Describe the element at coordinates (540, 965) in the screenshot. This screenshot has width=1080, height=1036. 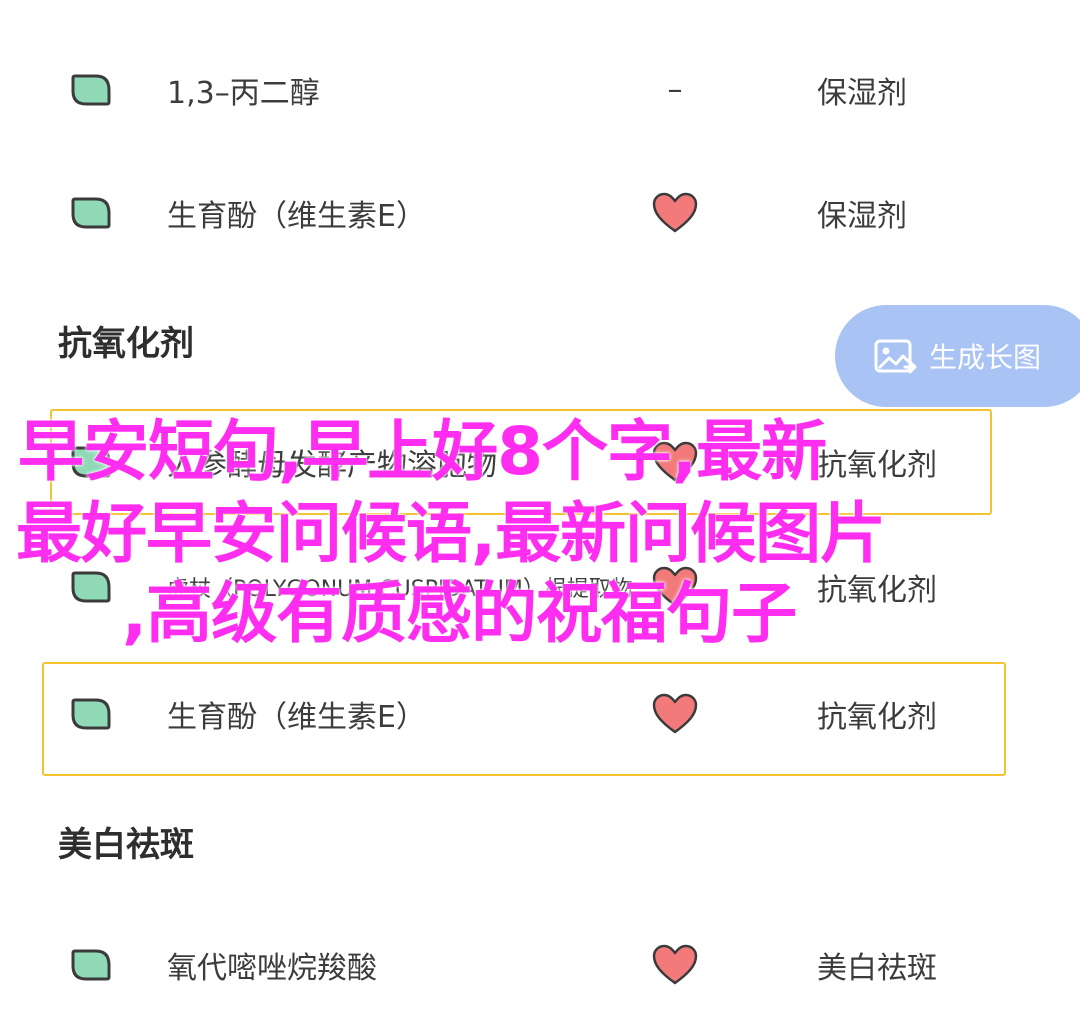
I see `ingredient-row-6: 氧代嘧唑烷羧酸 美白祛斑` at that location.